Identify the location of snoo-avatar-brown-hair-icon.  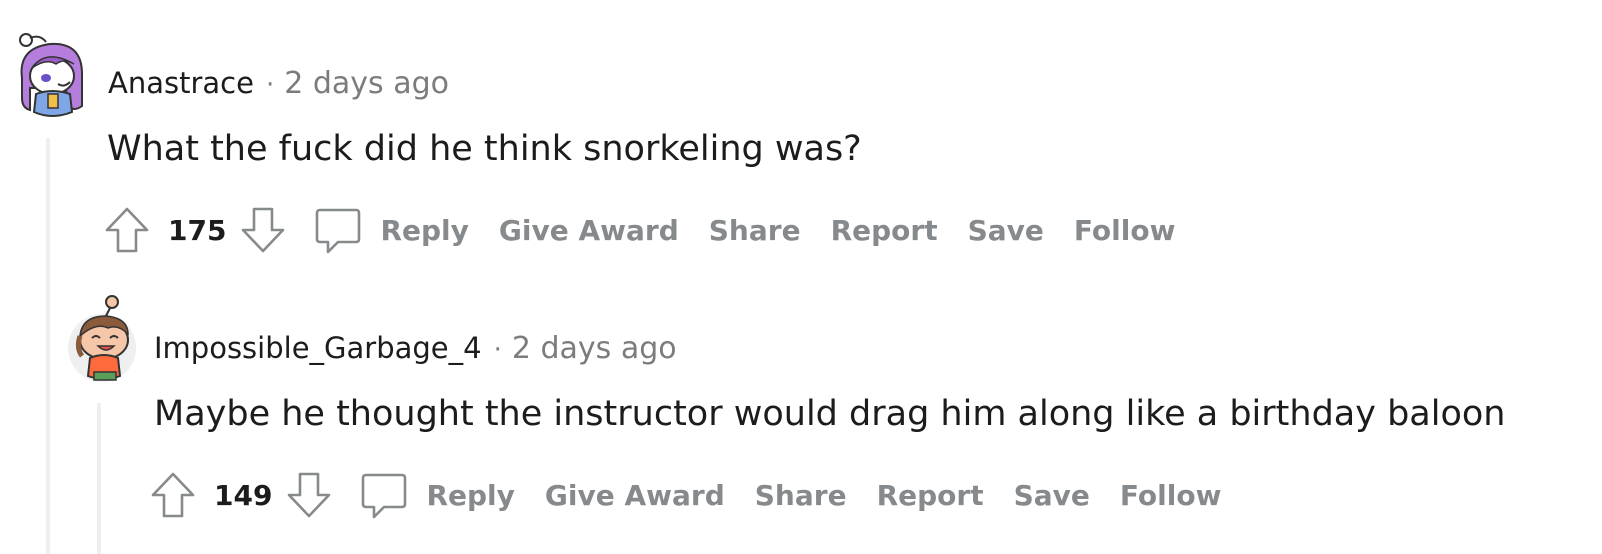
(102, 338).